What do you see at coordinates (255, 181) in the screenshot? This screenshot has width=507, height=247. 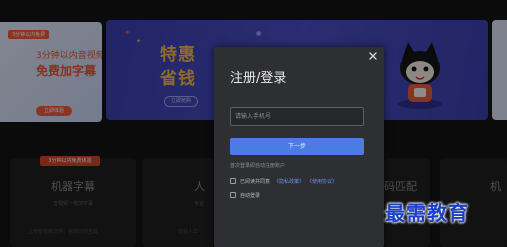 I see `agree-label: 已阅读并同意` at bounding box center [255, 181].